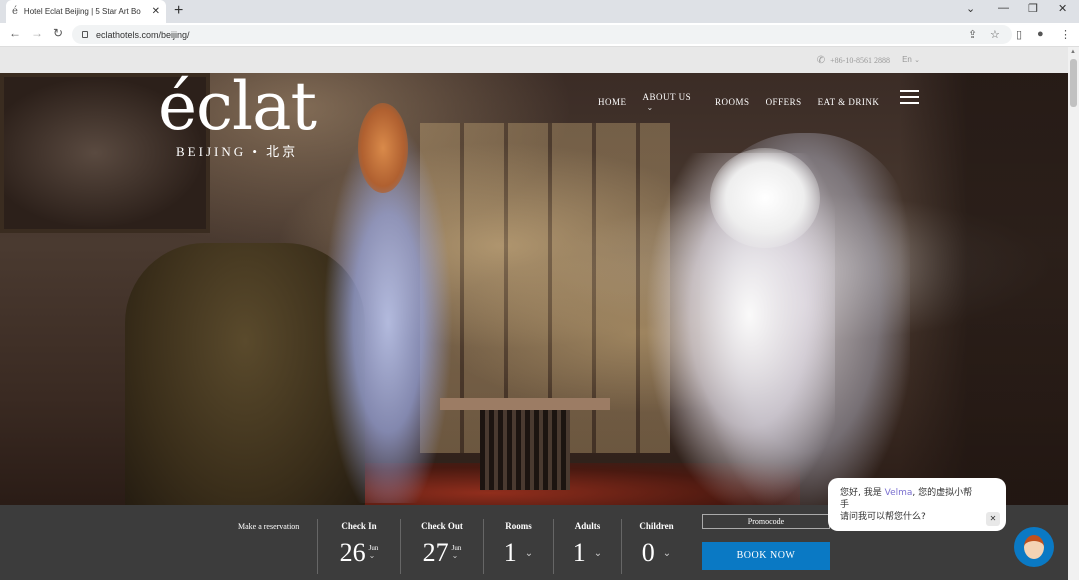  I want to click on eclat-favicon-icon: é, so click(15, 11).